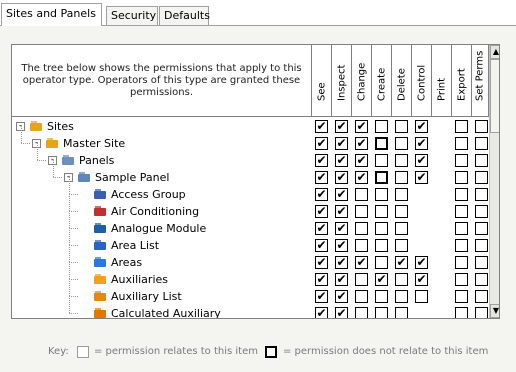 Image resolution: width=516 pixels, height=372 pixels. What do you see at coordinates (250, 207) in the screenshot?
I see `tree-row: Air Conditioning ✔ ✔` at bounding box center [250, 207].